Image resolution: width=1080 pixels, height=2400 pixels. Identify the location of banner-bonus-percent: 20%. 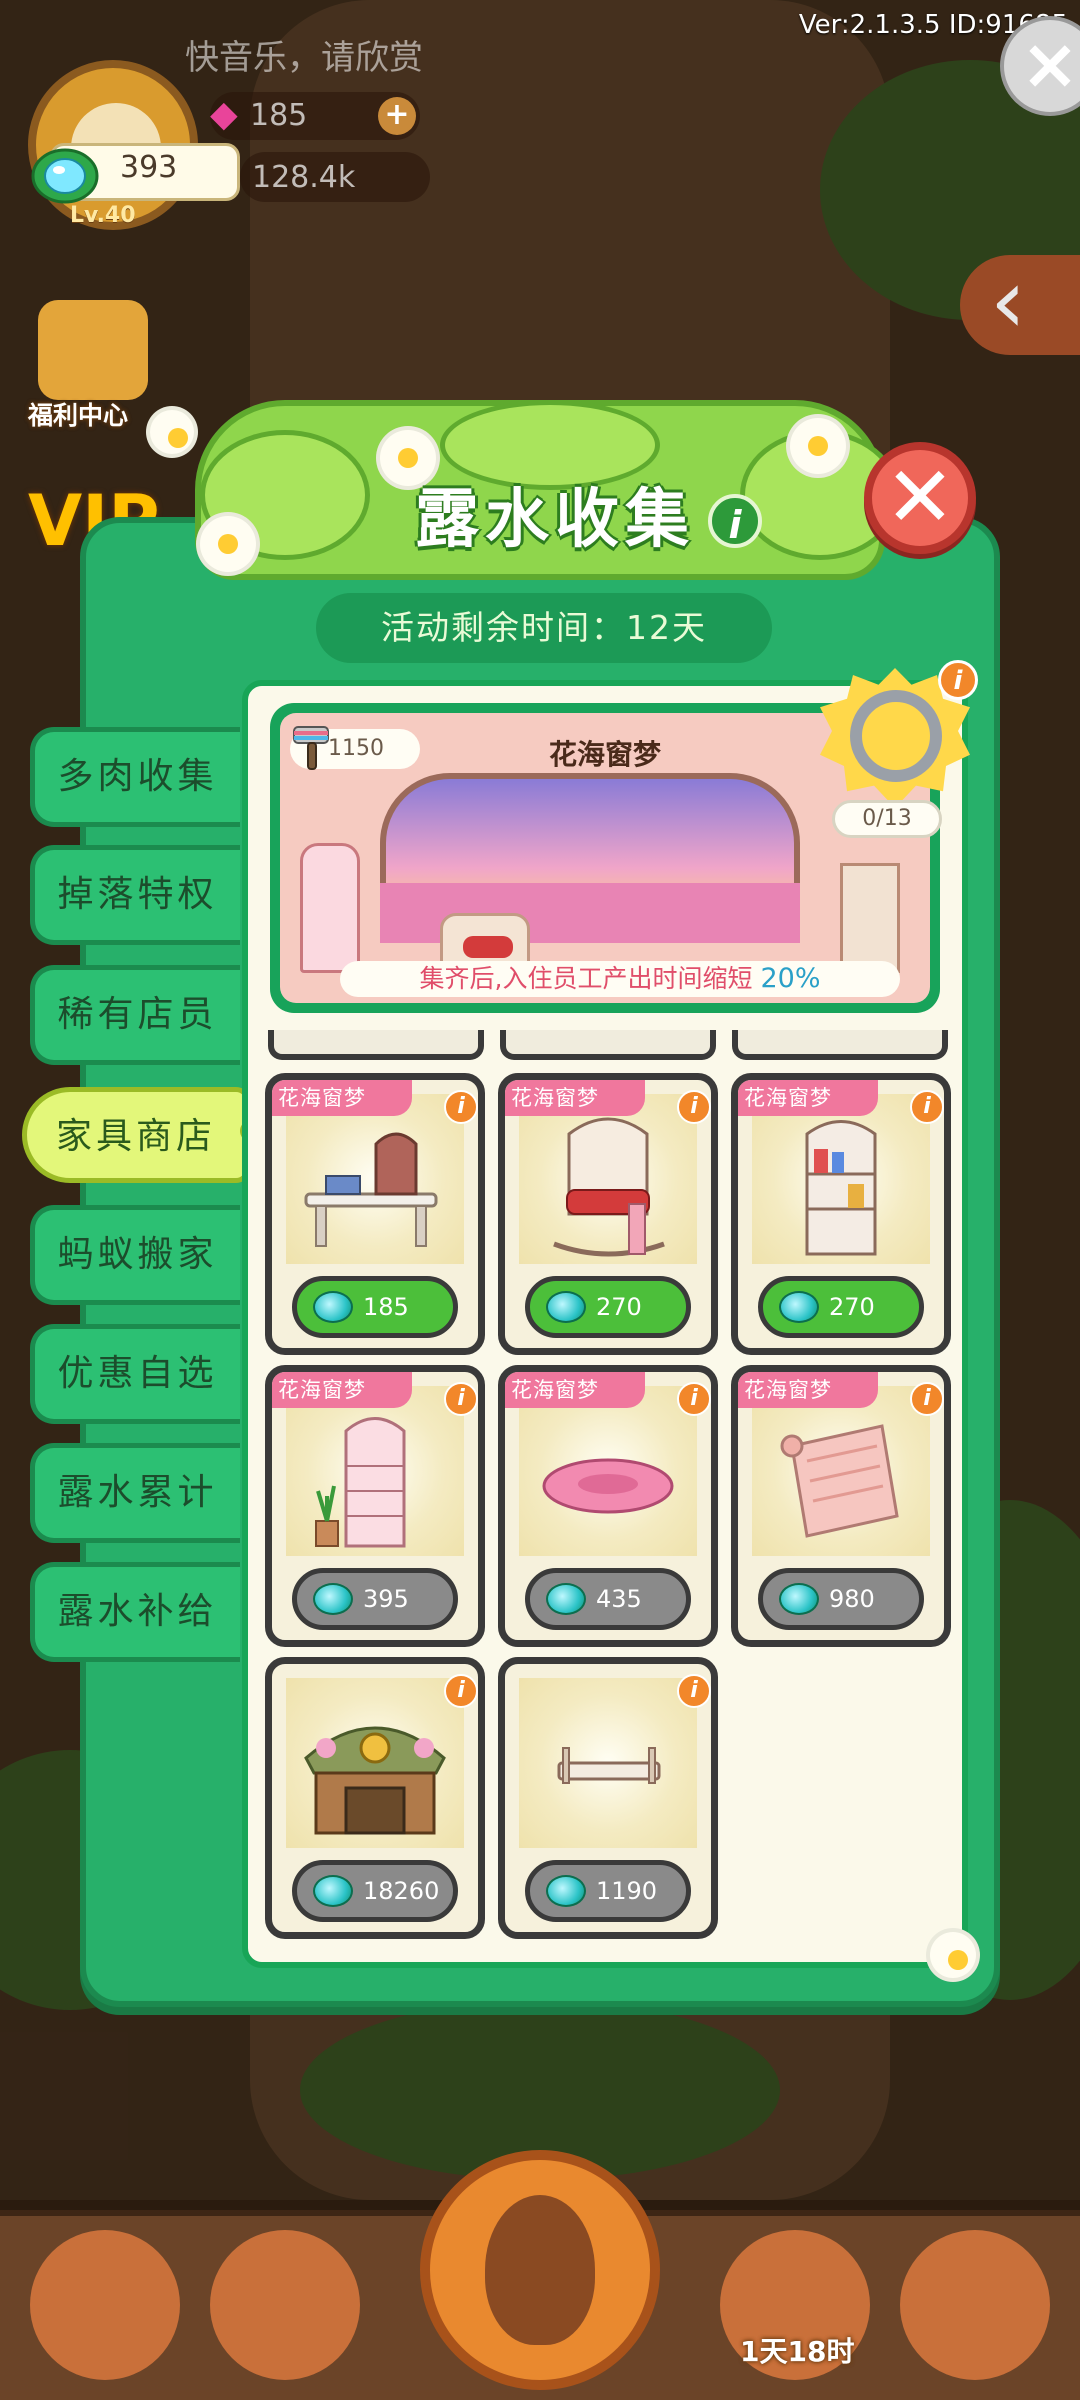
(790, 978).